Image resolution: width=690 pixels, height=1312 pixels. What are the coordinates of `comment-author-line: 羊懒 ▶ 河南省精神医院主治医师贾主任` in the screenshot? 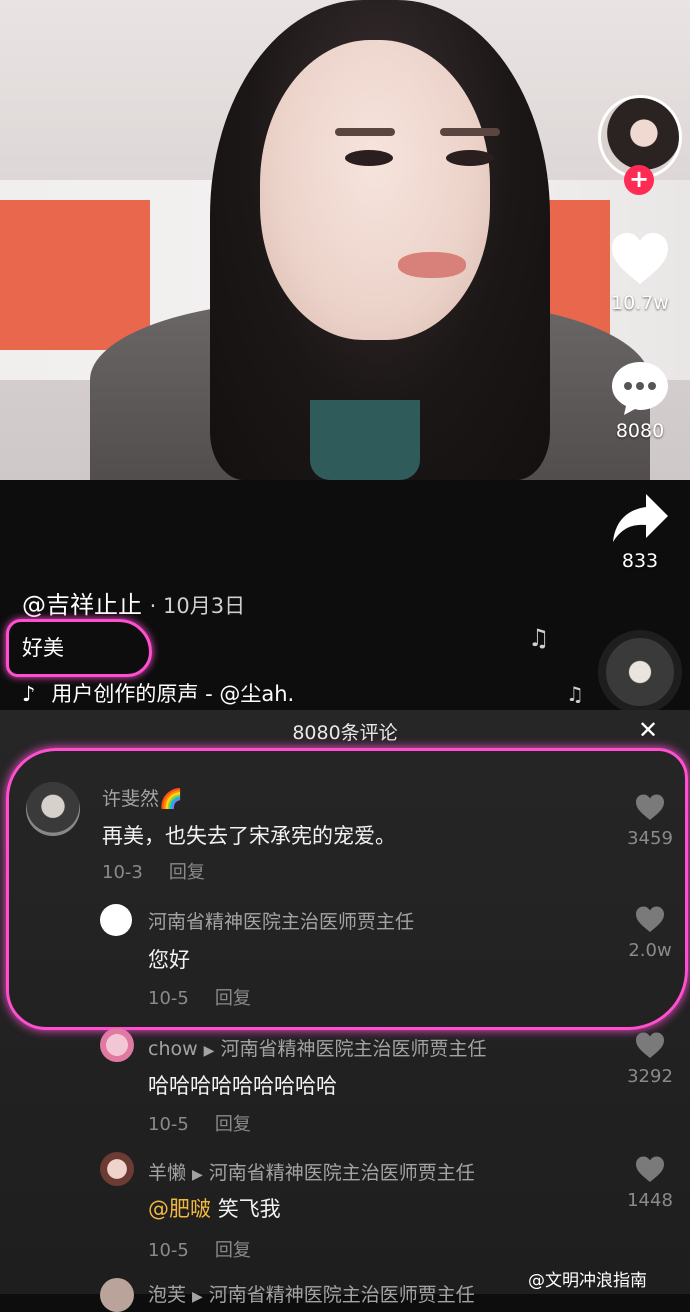 It's located at (311, 1171).